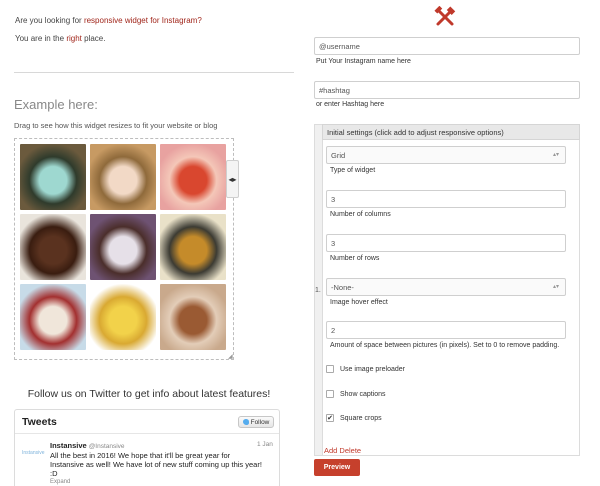  What do you see at coordinates (56, 104) in the screenshot?
I see `example-title: Example here:` at bounding box center [56, 104].